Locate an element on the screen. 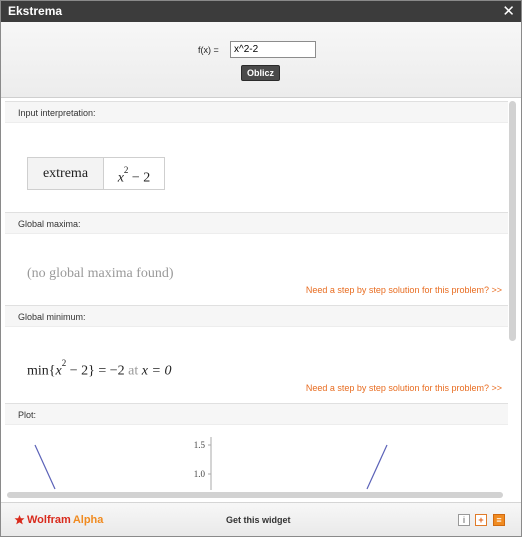  pod-title-maxima: Global maxima: is located at coordinates (256, 223).